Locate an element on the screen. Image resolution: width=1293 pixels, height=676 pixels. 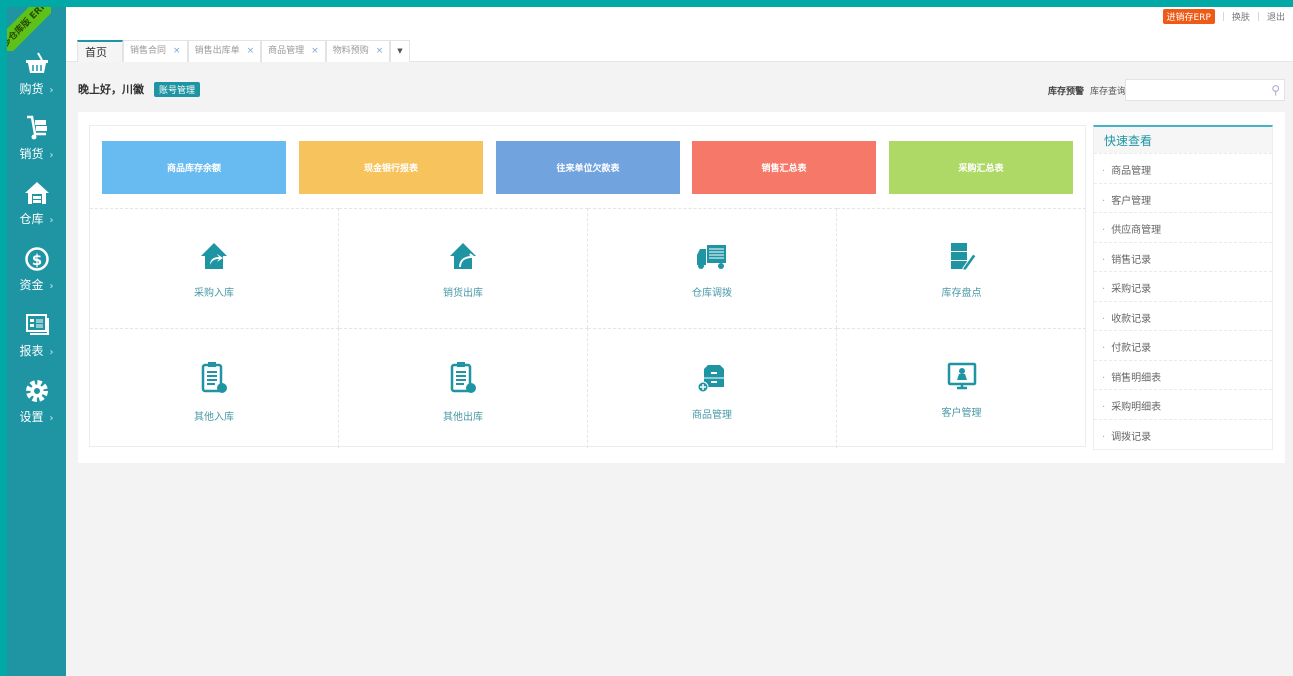
shortcut-stock-check: 库存盘点 is located at coordinates (961, 268).